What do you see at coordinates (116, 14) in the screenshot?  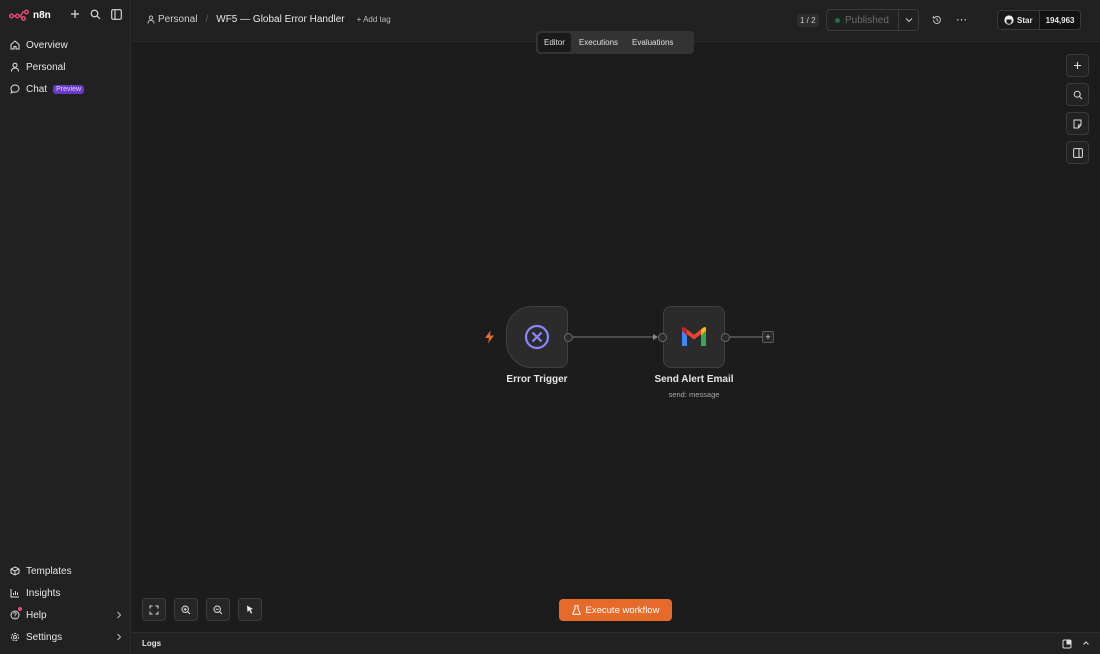 I see `sidebar-toggle-icon` at bounding box center [116, 14].